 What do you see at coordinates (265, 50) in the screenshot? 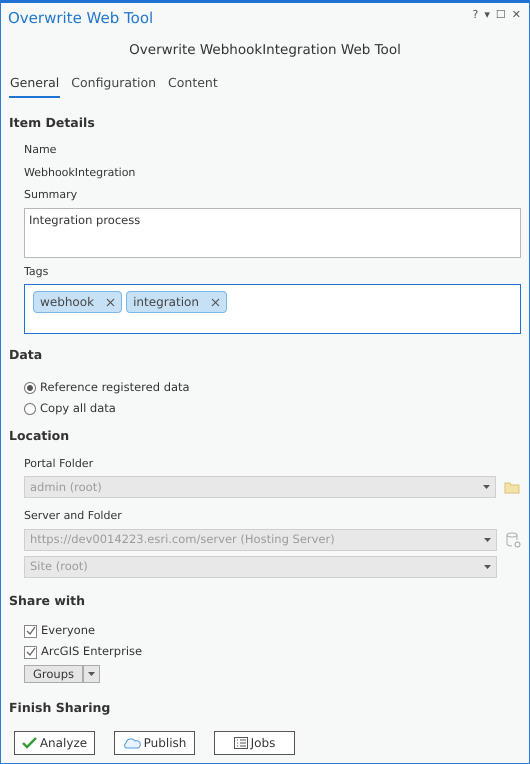
I see `dialog-heading: Overwrite WebhookIntegration Web Tool` at bounding box center [265, 50].